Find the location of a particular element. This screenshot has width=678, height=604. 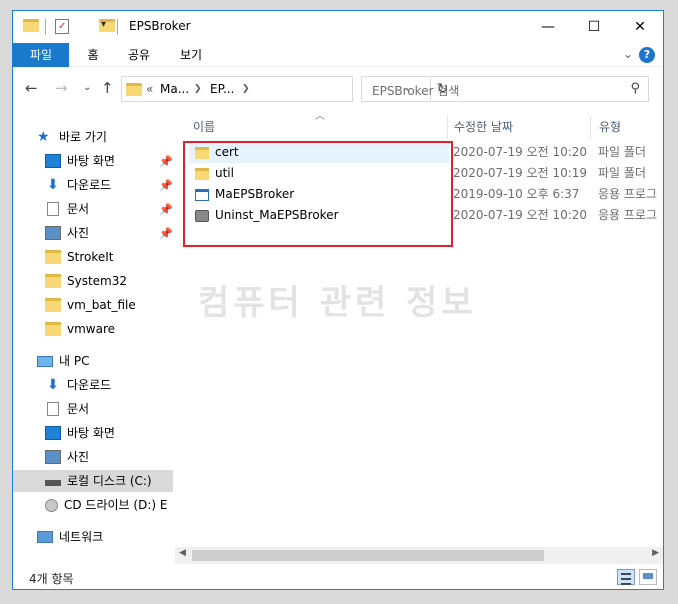

sidebar-item-quick-access: ★ 바로 가기 is located at coordinates (72, 137).